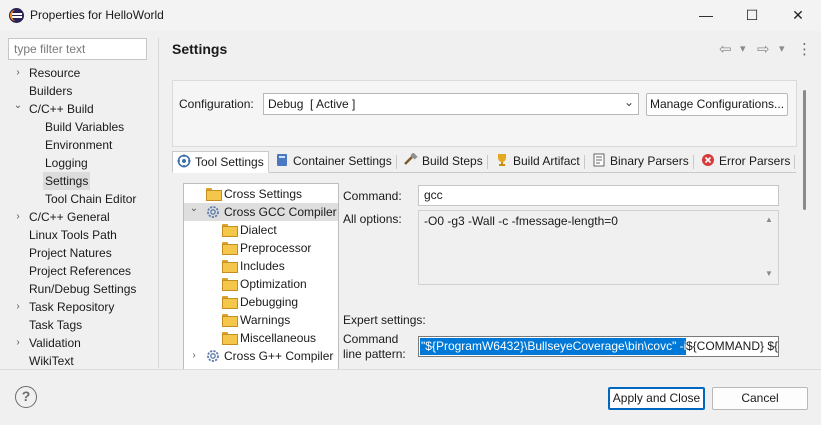 This screenshot has height=425, width=821. What do you see at coordinates (451, 104) in the screenshot?
I see `configuration-select: Debug [ Active ] ⌄` at bounding box center [451, 104].